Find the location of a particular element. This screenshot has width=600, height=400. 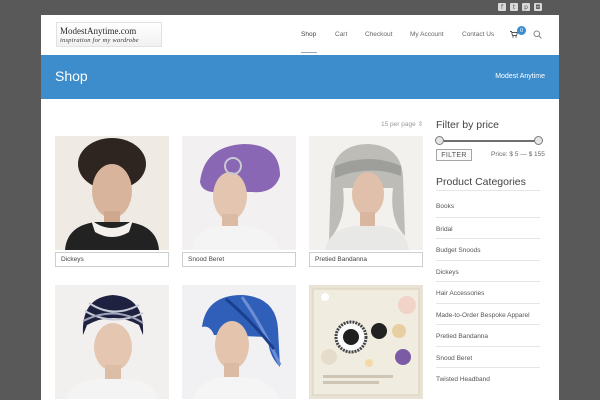

breadcrumb: Modest Anytime is located at coordinates (520, 76).